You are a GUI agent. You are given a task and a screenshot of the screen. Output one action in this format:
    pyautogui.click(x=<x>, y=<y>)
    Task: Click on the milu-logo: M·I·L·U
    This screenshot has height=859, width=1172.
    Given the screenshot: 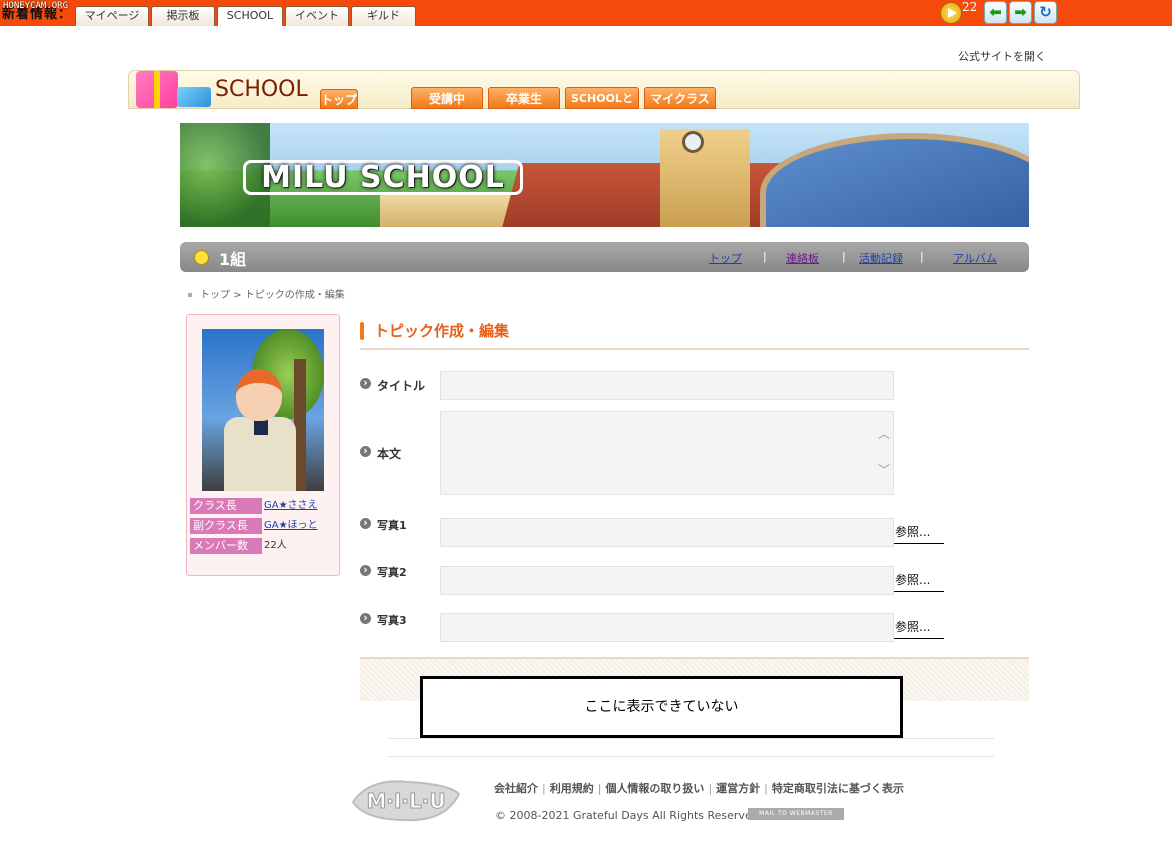 What is the action you would take?
    pyautogui.click(x=406, y=801)
    